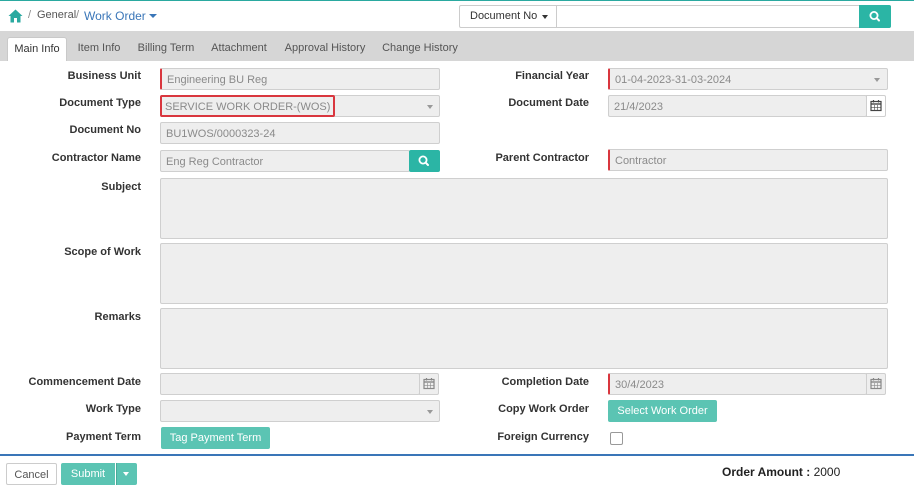 This screenshot has width=914, height=486. Describe the element at coordinates (102, 252) in the screenshot. I see `scope-of-work-label: Scope of Work` at that location.